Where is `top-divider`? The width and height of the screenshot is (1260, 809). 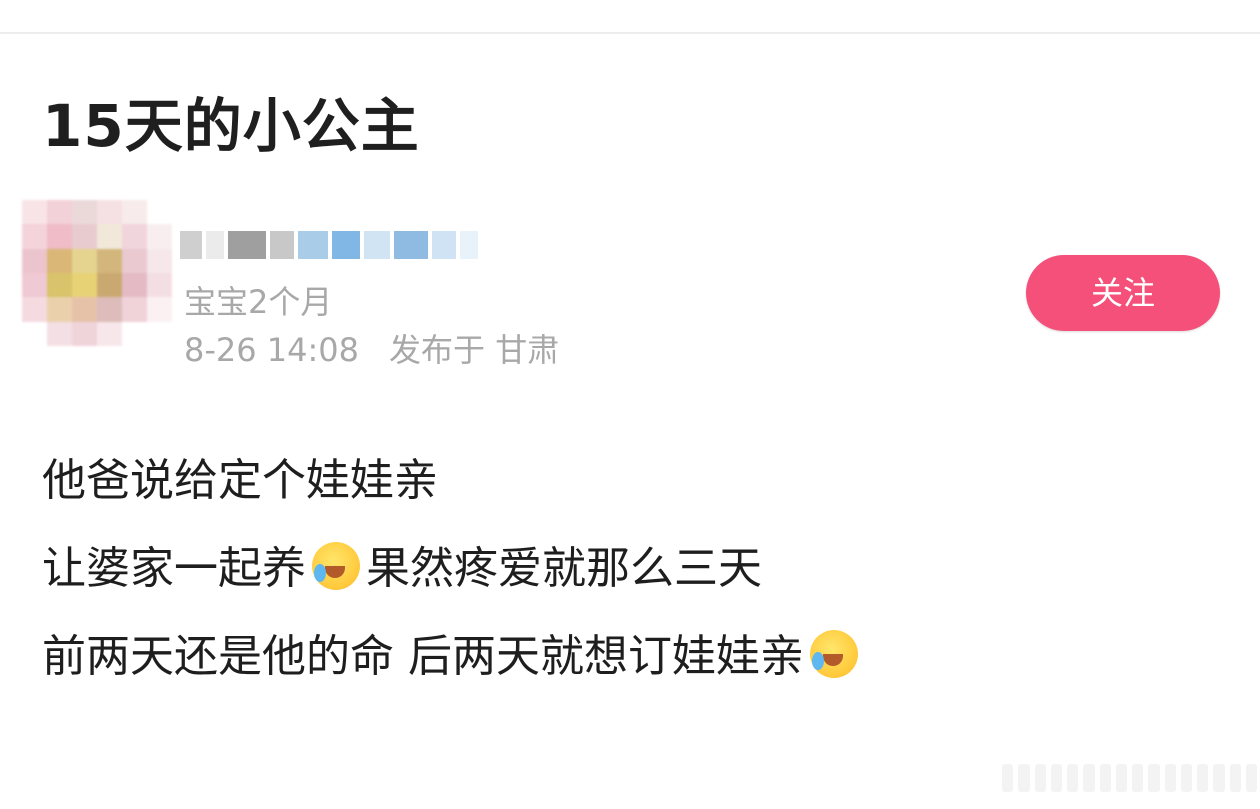
top-divider is located at coordinates (630, 33).